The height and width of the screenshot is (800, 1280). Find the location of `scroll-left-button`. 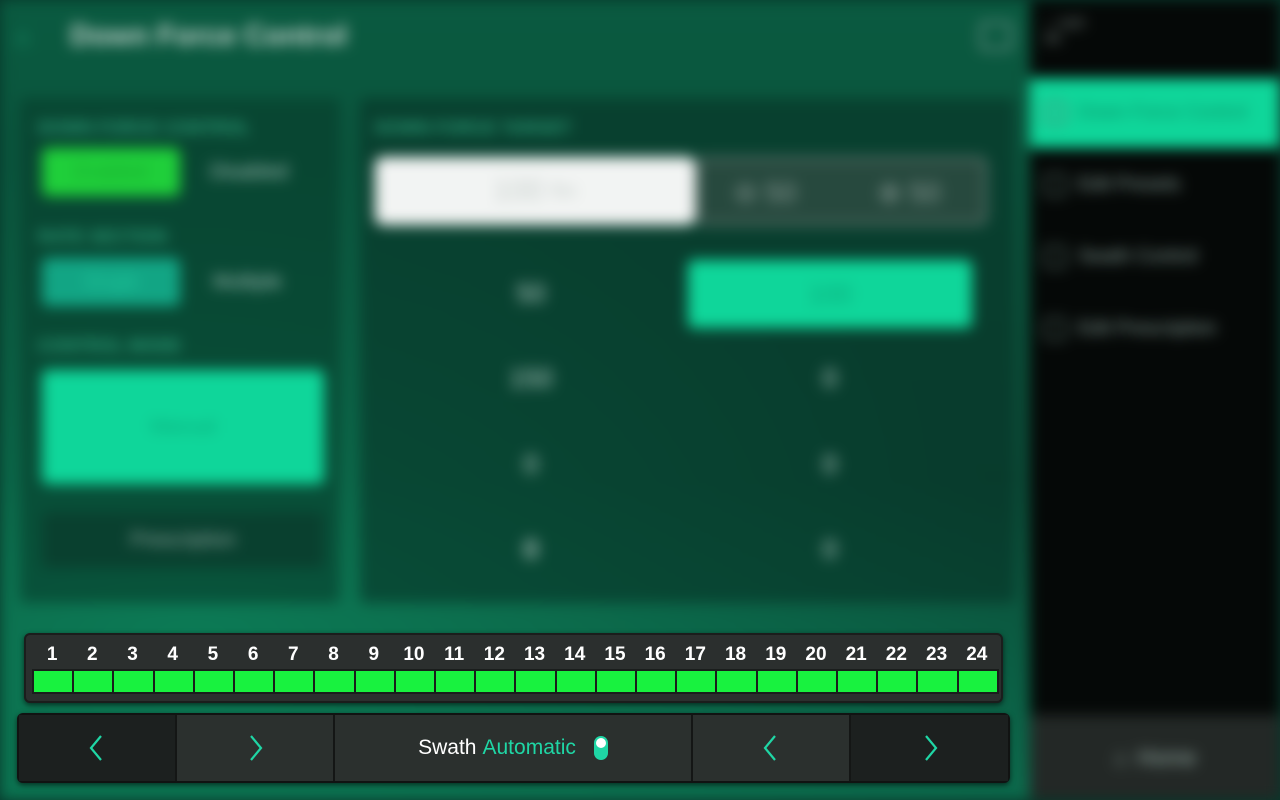

scroll-left-button is located at coordinates (772, 748).